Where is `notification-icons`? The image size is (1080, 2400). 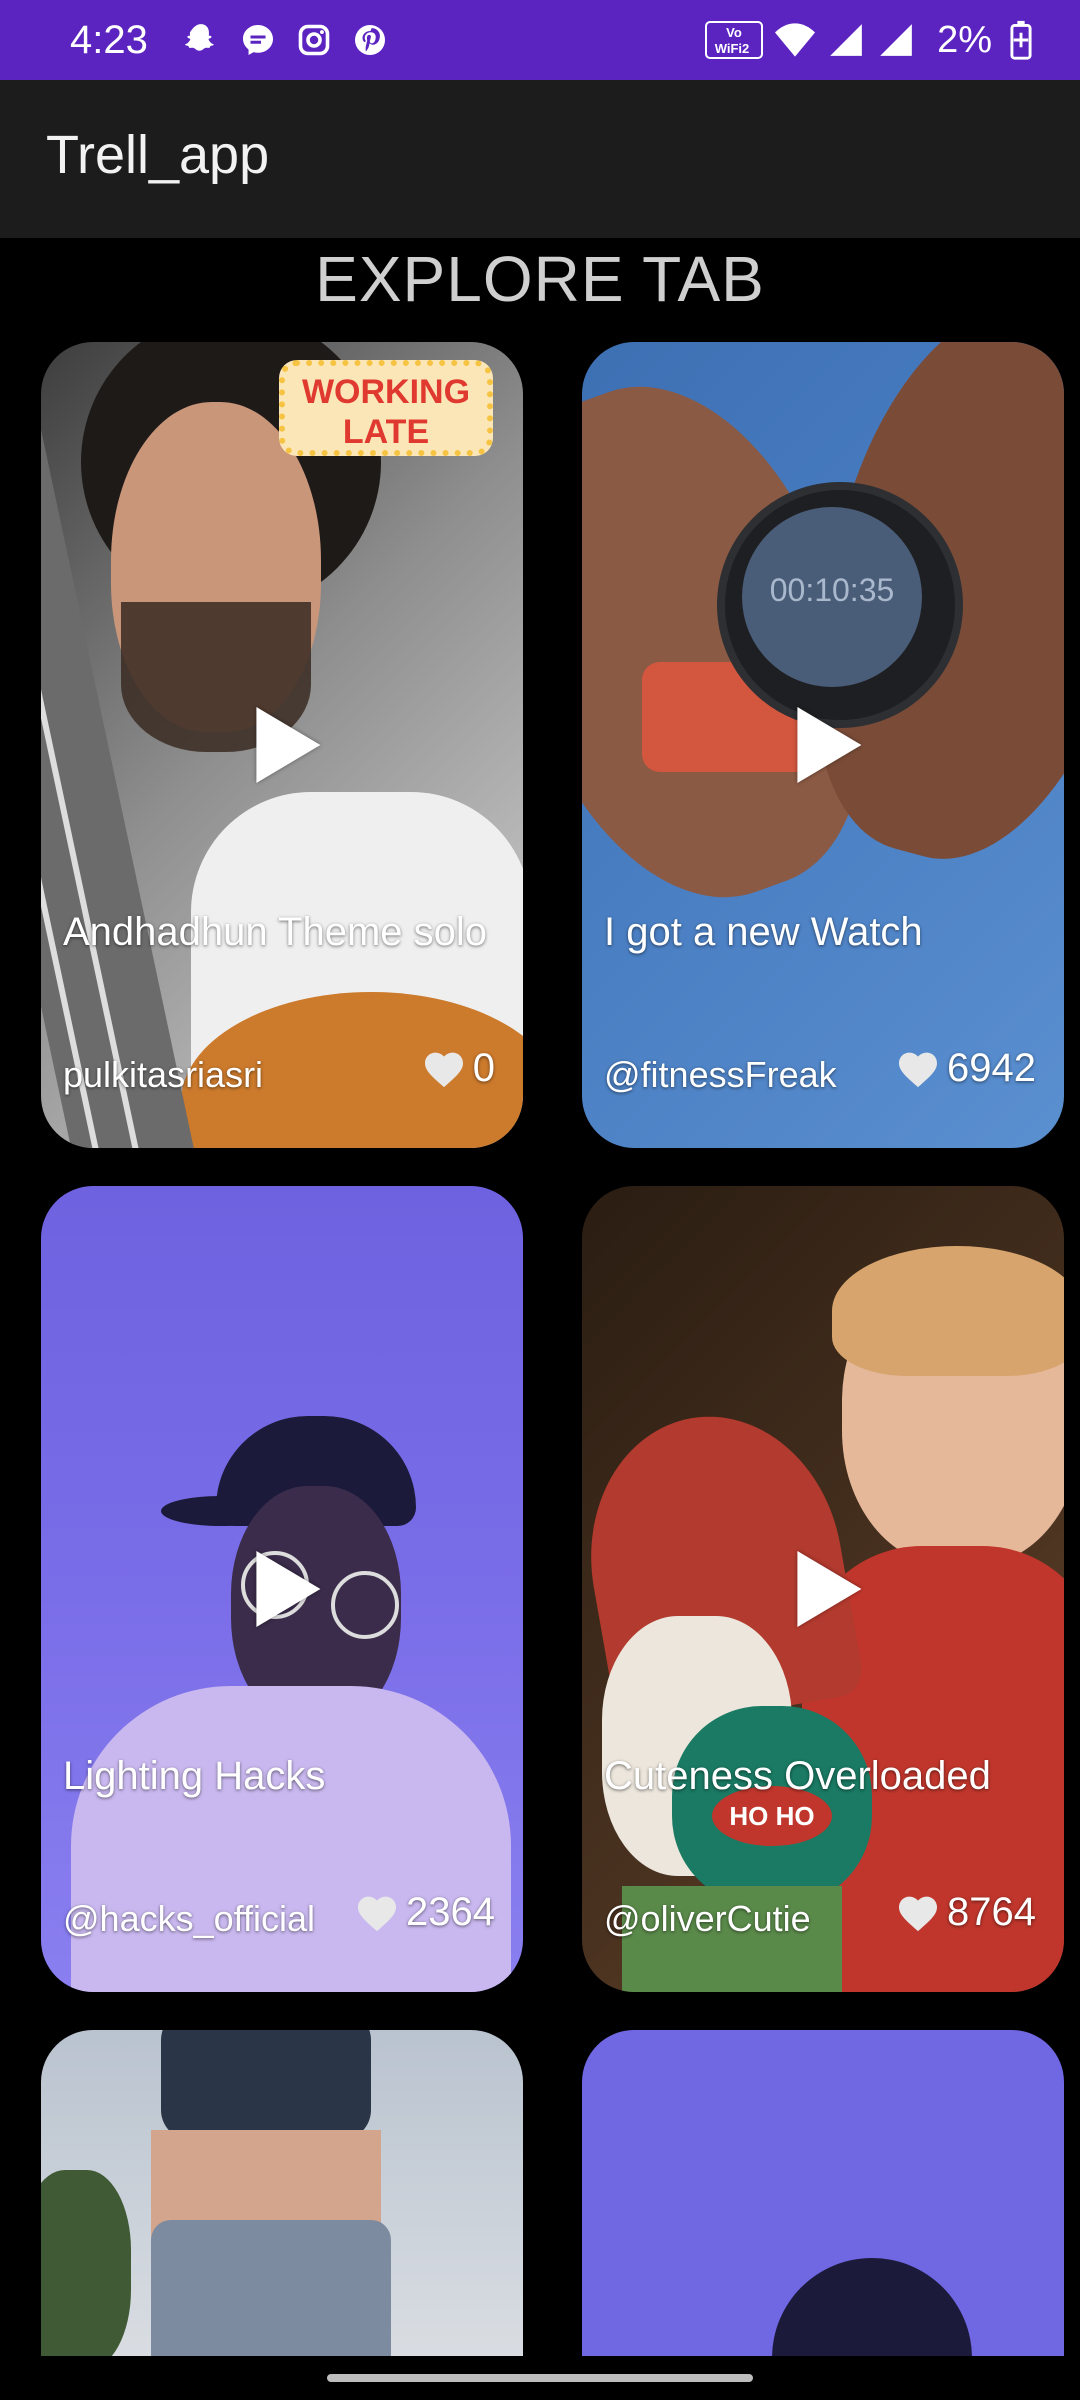
notification-icons is located at coordinates (285, 40).